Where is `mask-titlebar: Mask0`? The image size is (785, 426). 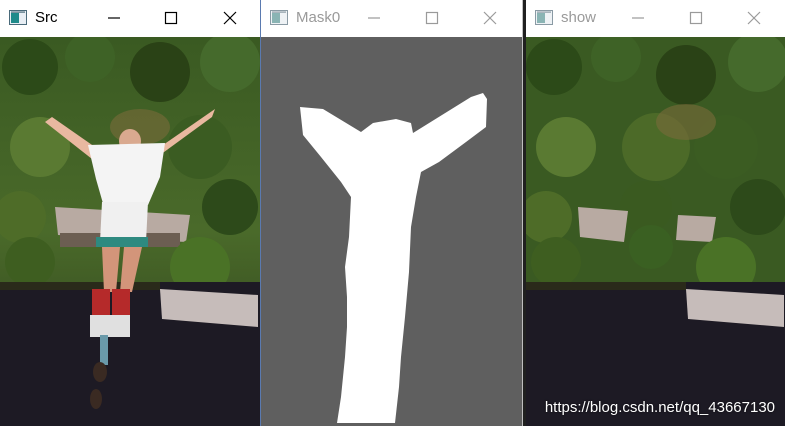 mask-titlebar: Mask0 is located at coordinates (392, 18).